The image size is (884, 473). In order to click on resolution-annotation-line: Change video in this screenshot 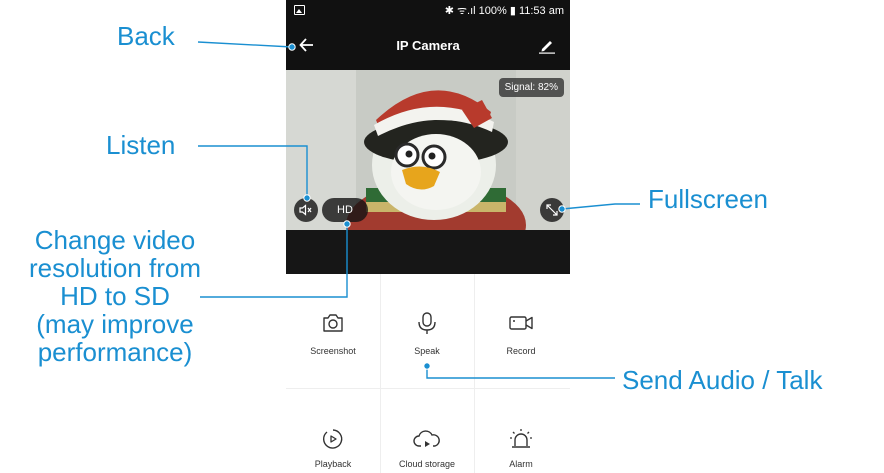, I will do `click(115, 240)`.